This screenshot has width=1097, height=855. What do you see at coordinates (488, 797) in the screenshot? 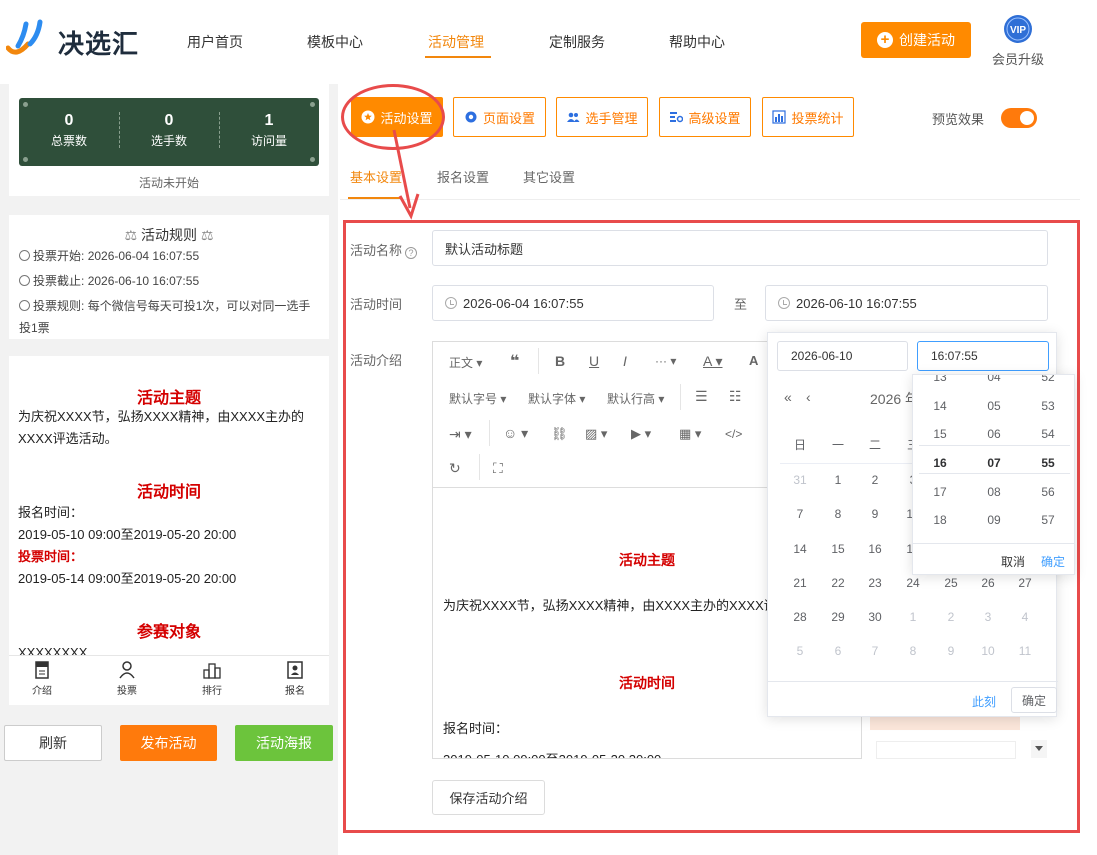
I see `save-intro-button: 保存活动介绍` at bounding box center [488, 797].